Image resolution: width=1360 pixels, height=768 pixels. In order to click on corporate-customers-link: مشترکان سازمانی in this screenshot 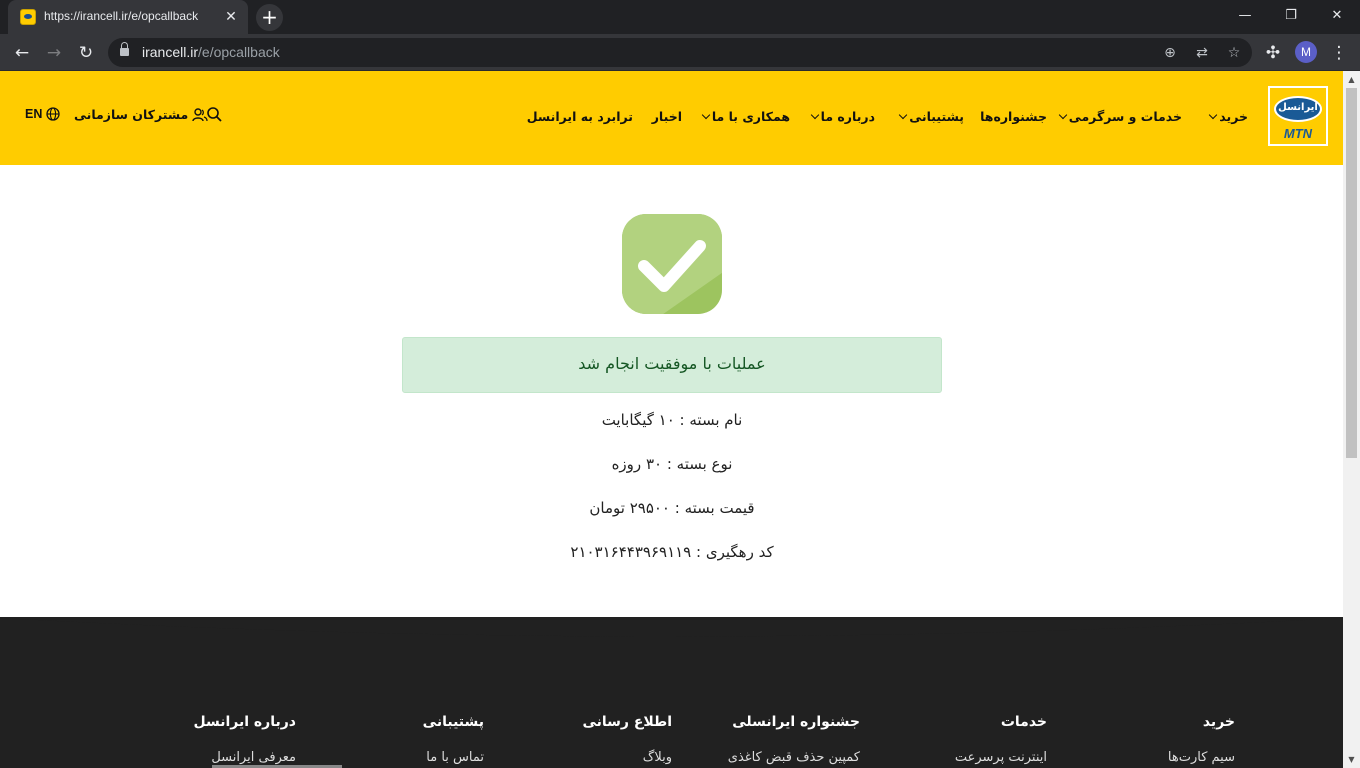, I will do `click(141, 114)`.